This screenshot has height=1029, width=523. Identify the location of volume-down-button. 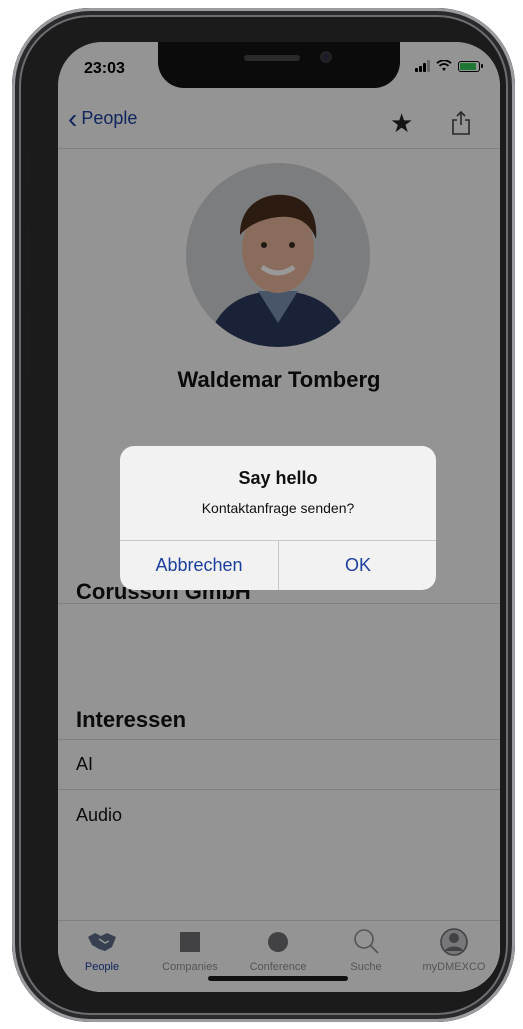
(28, 344).